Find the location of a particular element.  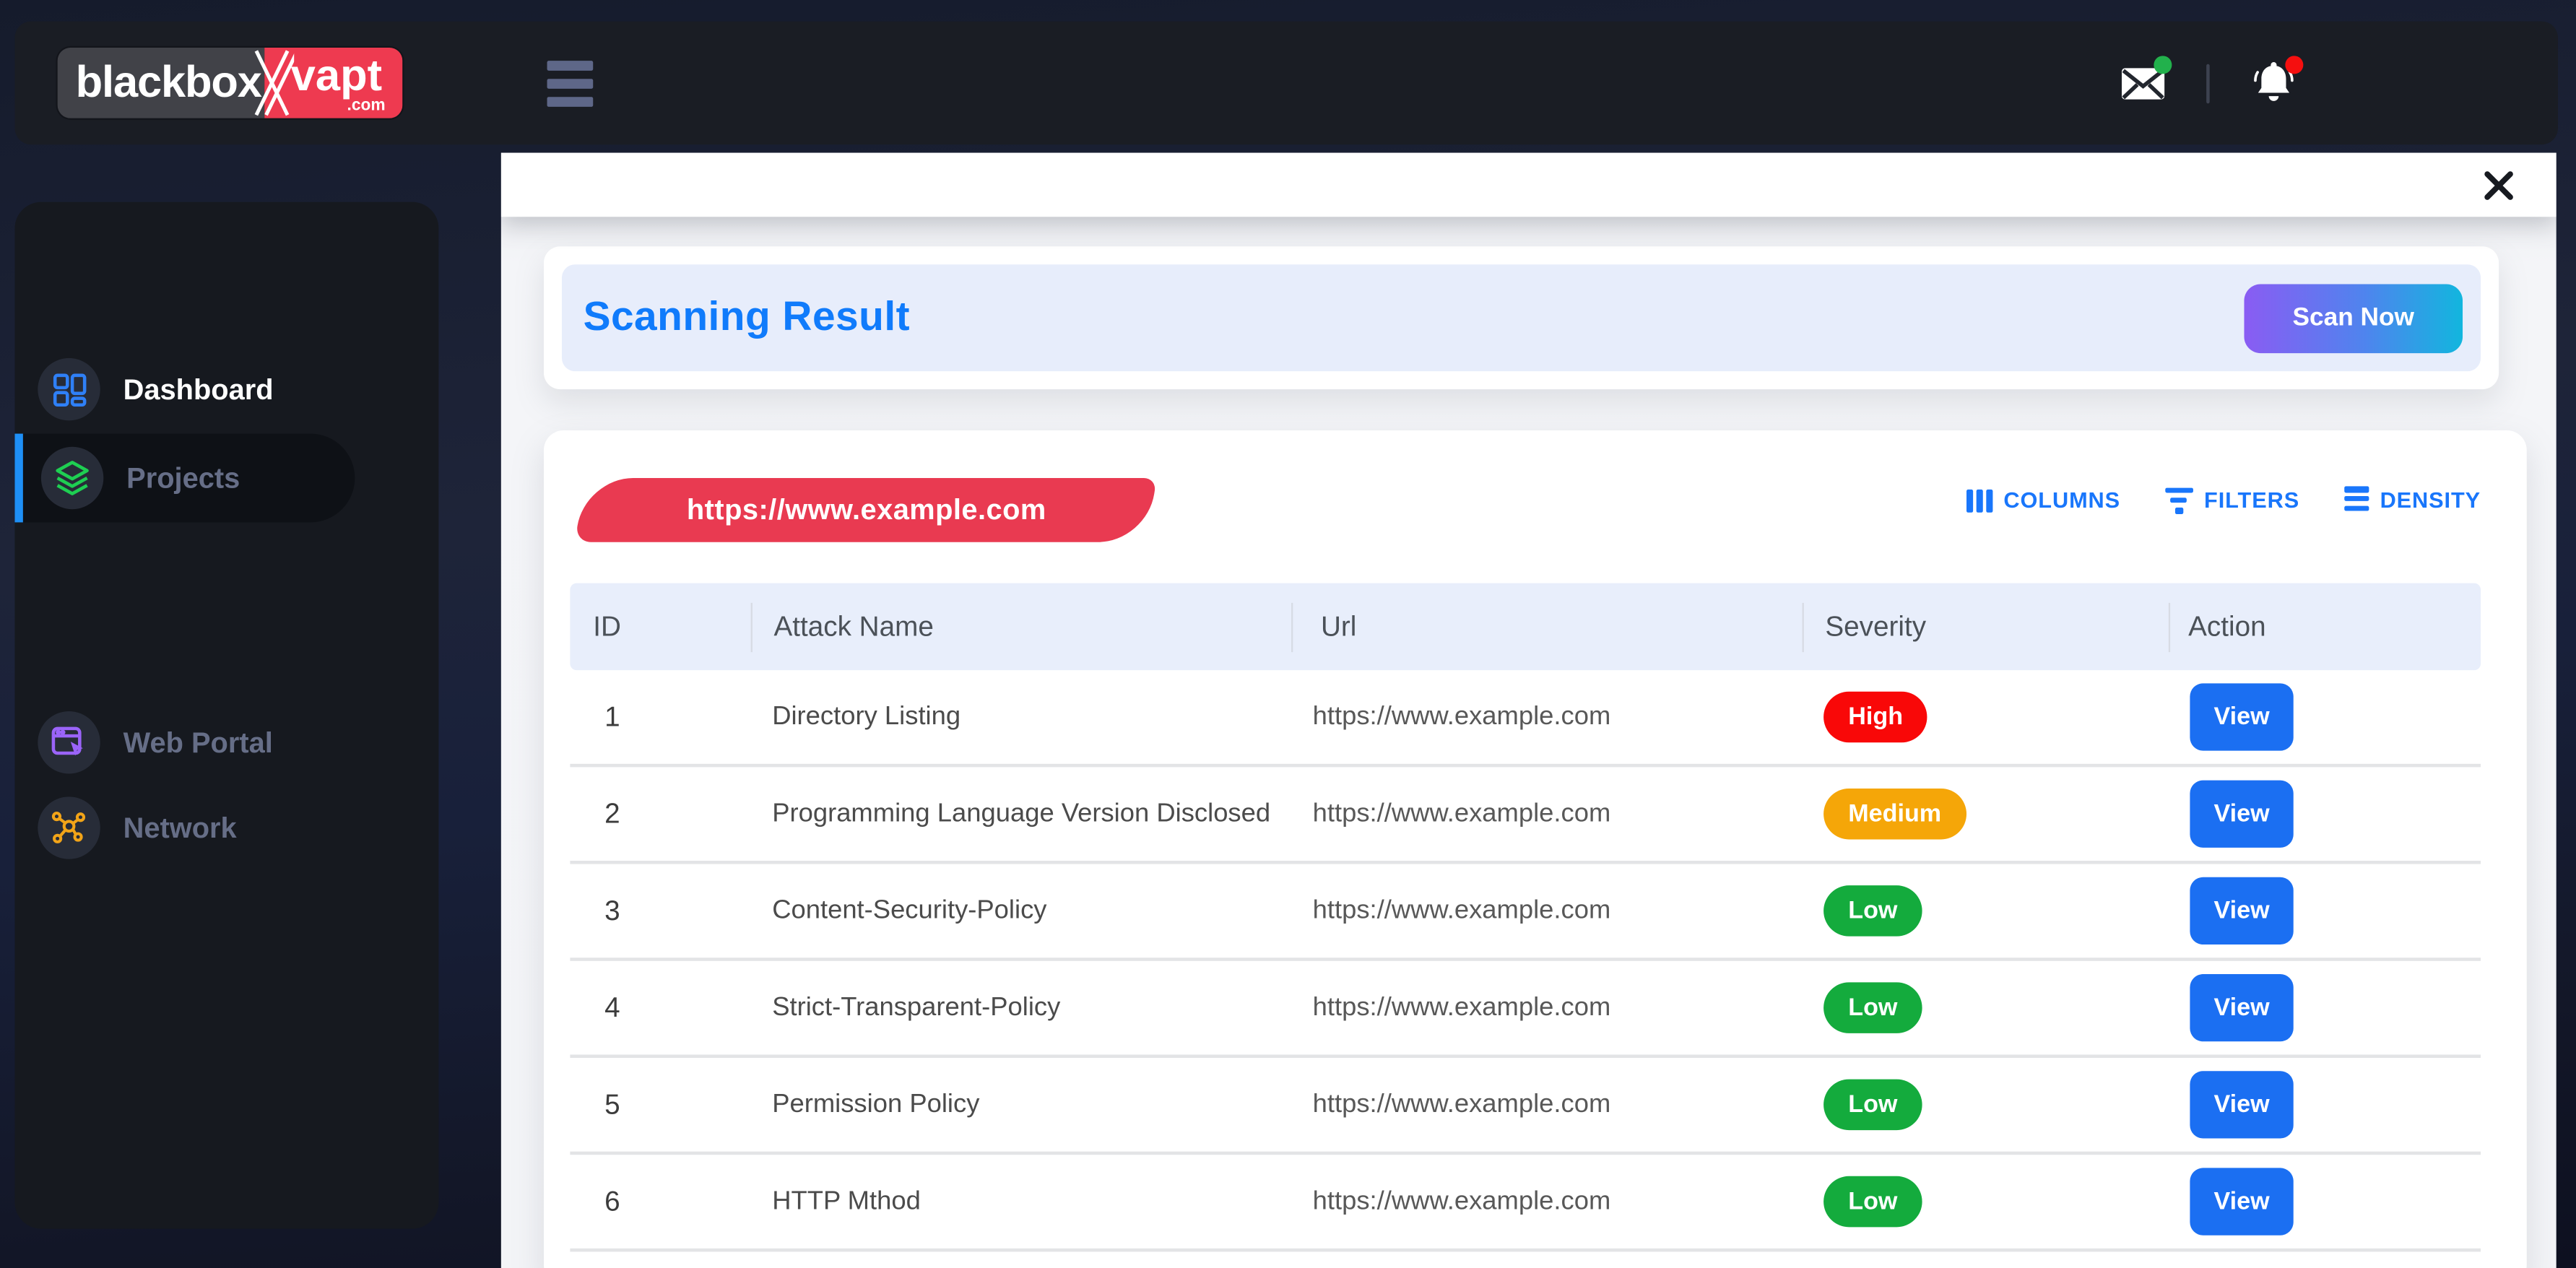

sidebar-item-label: Network is located at coordinates (180, 827).